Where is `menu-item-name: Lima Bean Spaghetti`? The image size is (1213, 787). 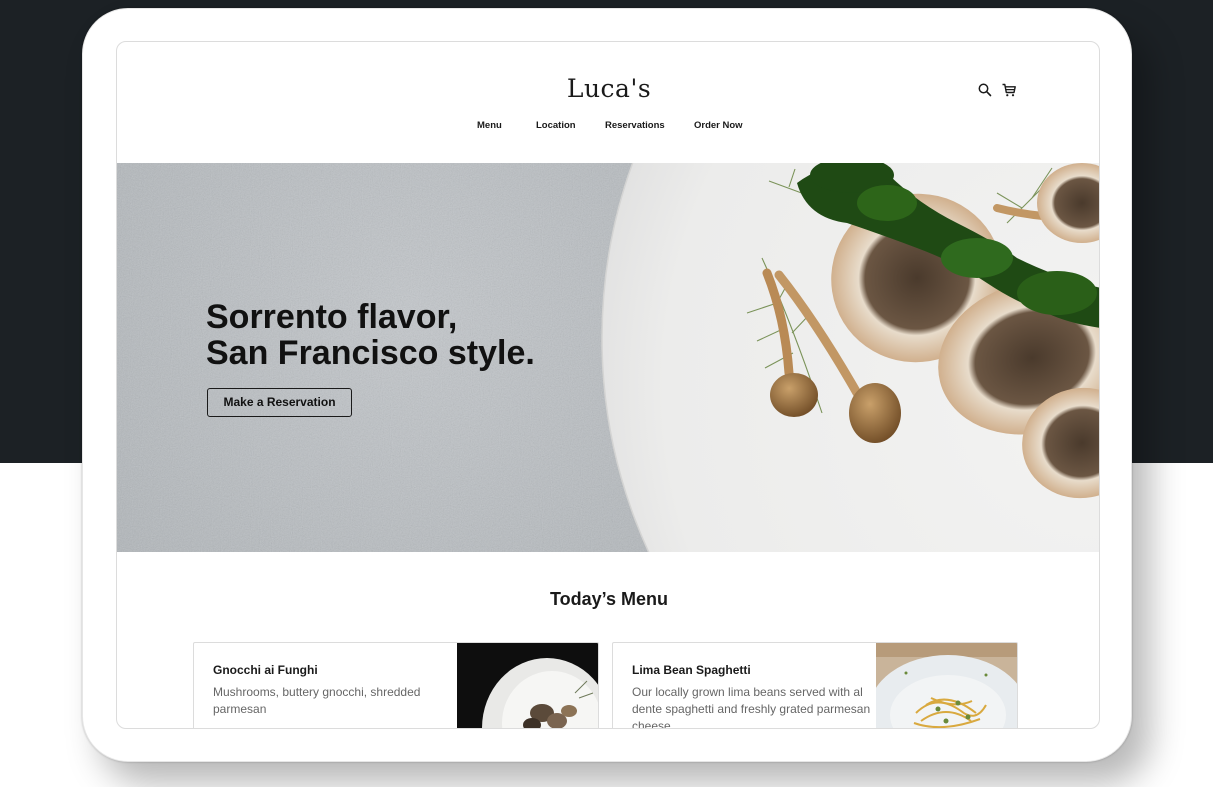 menu-item-name: Lima Bean Spaghetti is located at coordinates (691, 670).